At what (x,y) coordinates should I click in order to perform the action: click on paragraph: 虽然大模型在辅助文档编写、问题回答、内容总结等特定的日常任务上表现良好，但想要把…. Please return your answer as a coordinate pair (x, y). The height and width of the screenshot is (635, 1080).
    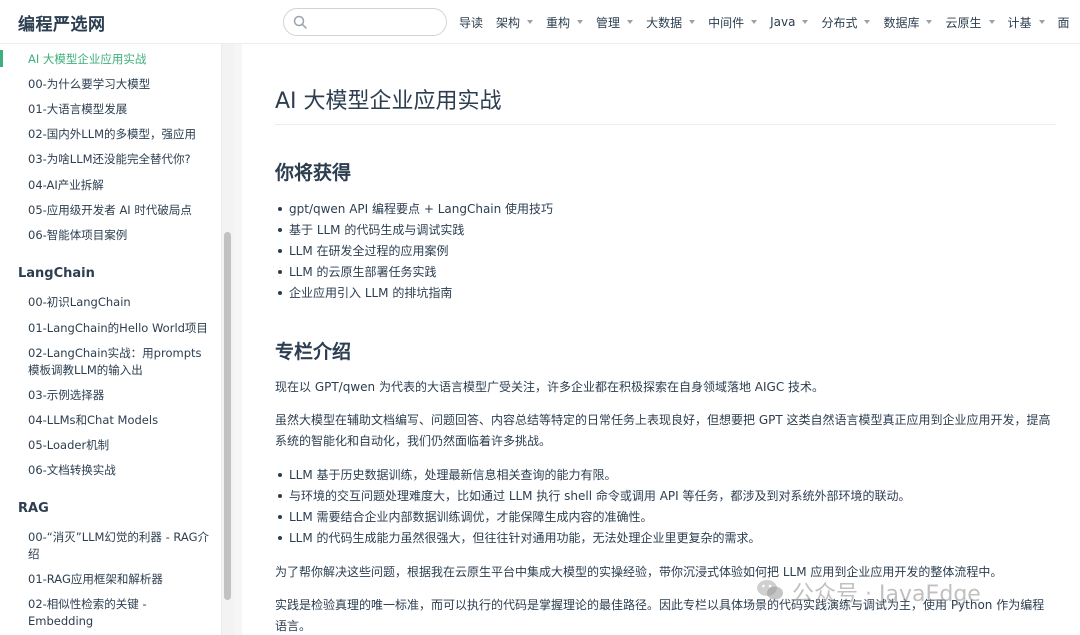
    Looking at the image, I should click on (663, 430).